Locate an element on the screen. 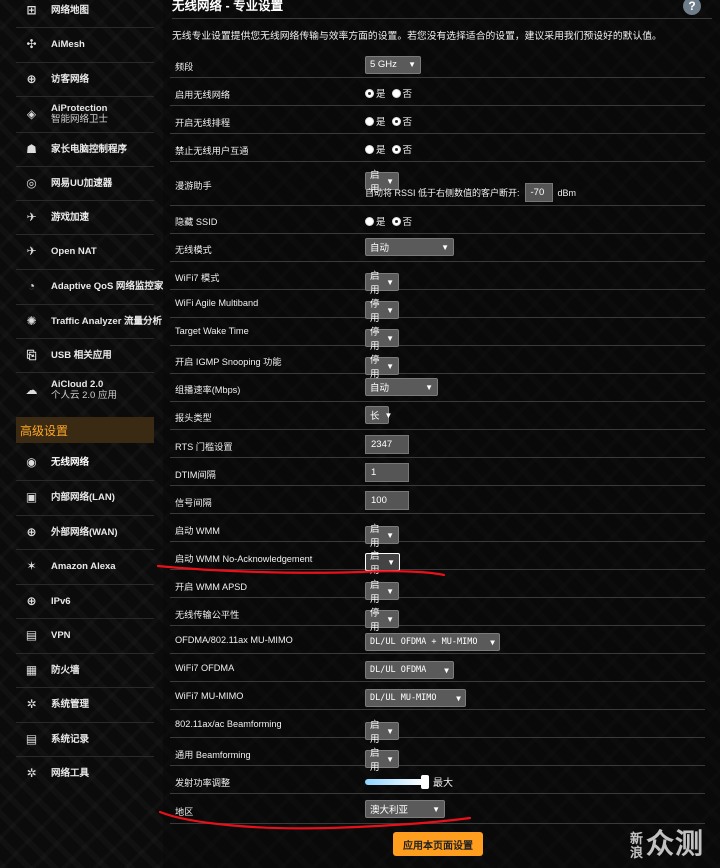 The height and width of the screenshot is (868, 720). row-multicast-rate: 组播速率(Mbps) 自动 ▼ is located at coordinates (437, 388).